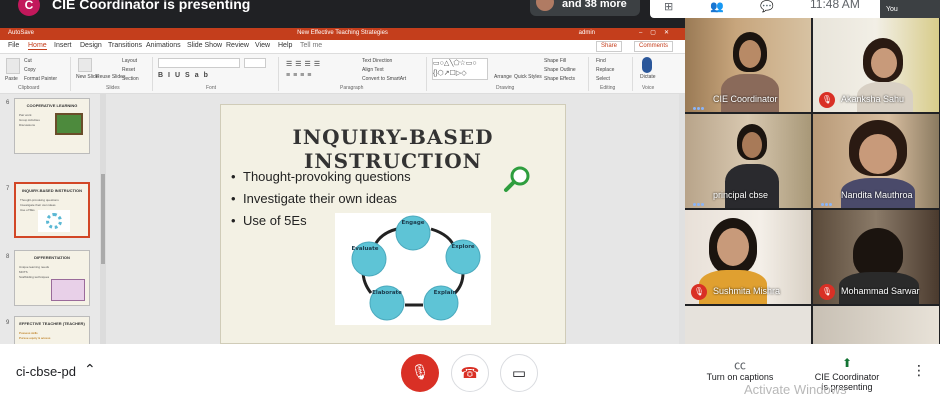 The height and width of the screenshot is (400, 940). What do you see at coordinates (545, 5) in the screenshot?
I see `participant-avatar` at bounding box center [545, 5].